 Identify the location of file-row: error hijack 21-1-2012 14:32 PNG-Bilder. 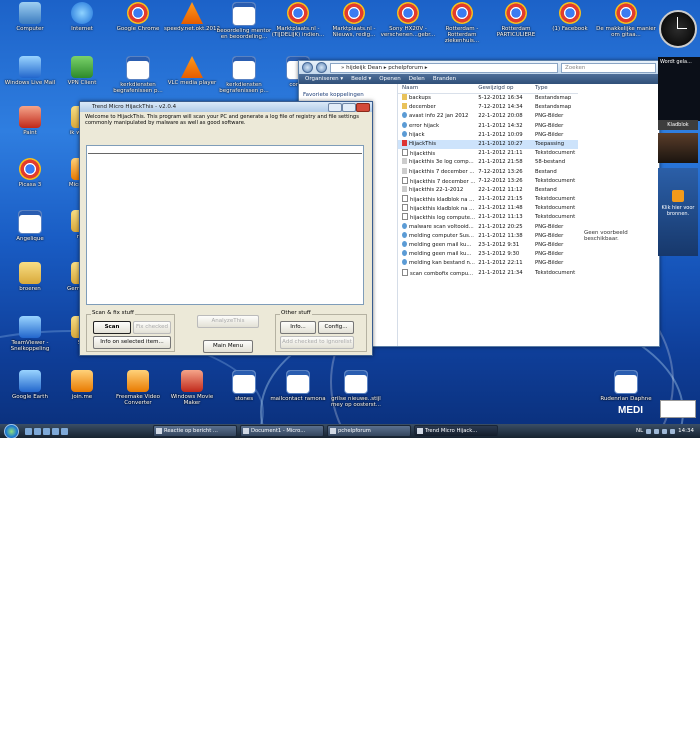
(488, 126).